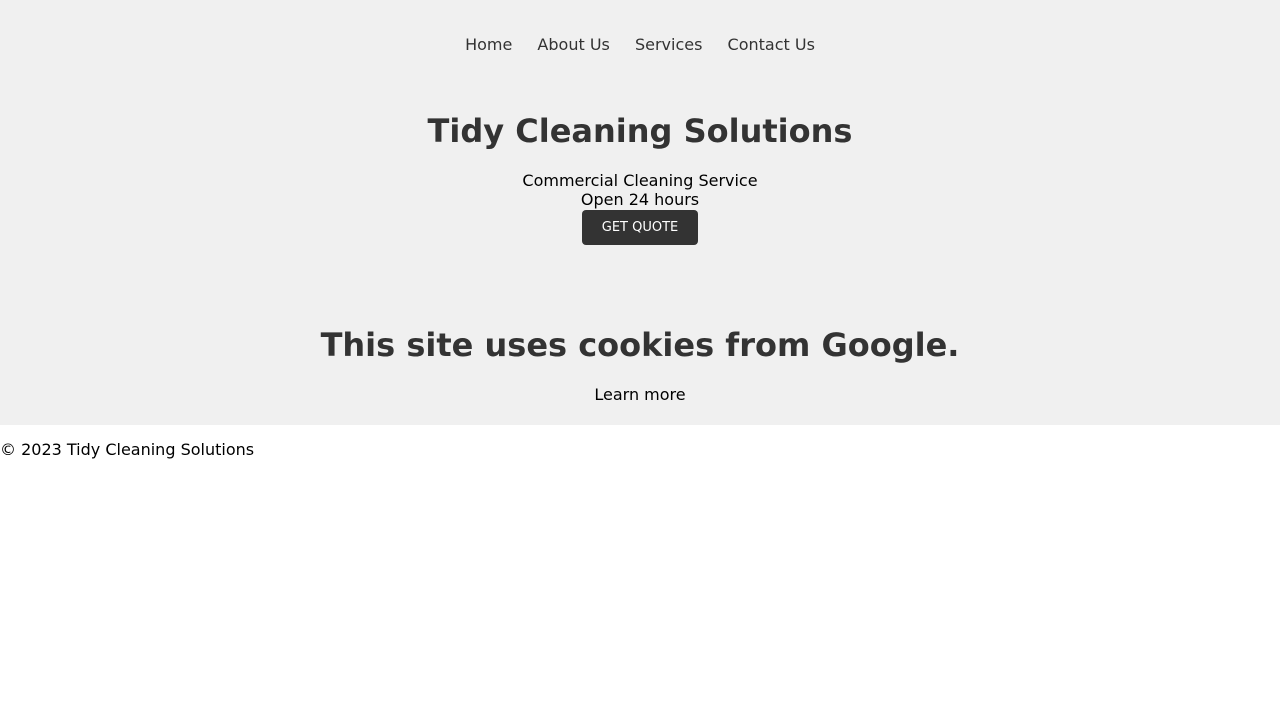  What do you see at coordinates (640, 227) in the screenshot?
I see `get-quote-button: GET QUOTE` at bounding box center [640, 227].